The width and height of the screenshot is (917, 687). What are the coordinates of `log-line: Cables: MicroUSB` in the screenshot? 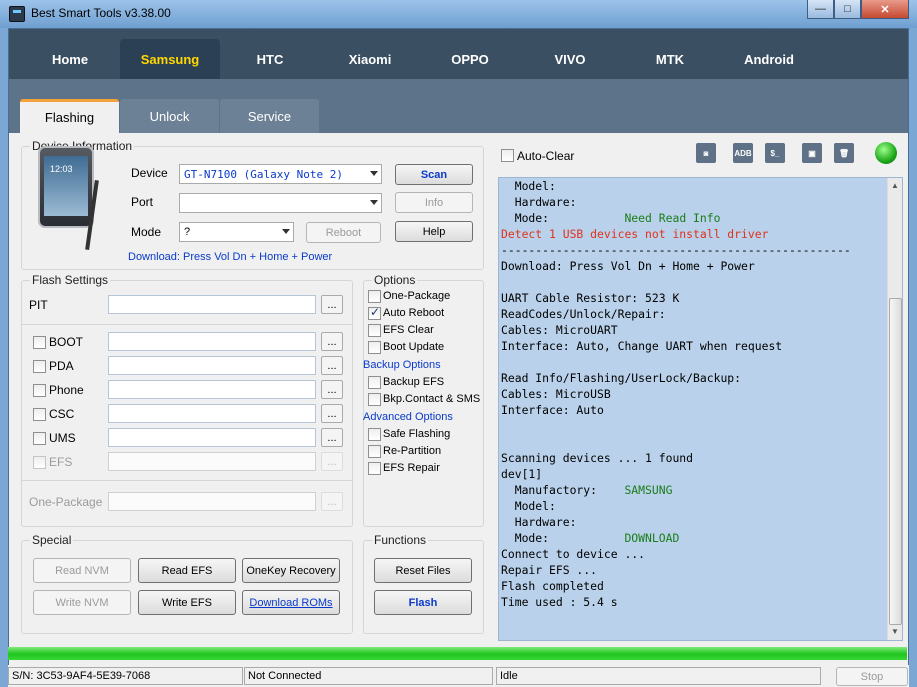 It's located at (556, 394).